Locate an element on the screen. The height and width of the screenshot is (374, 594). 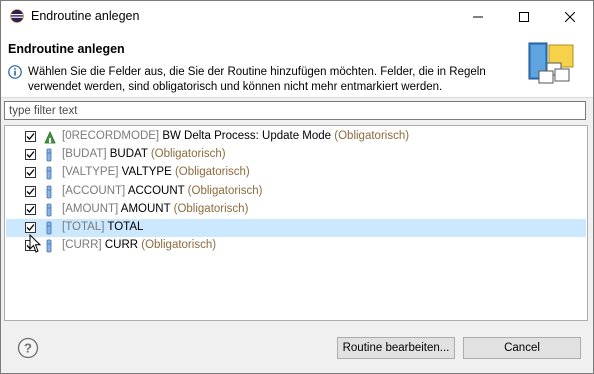
field-technical-name: [TOTAL] is located at coordinates (83, 227).